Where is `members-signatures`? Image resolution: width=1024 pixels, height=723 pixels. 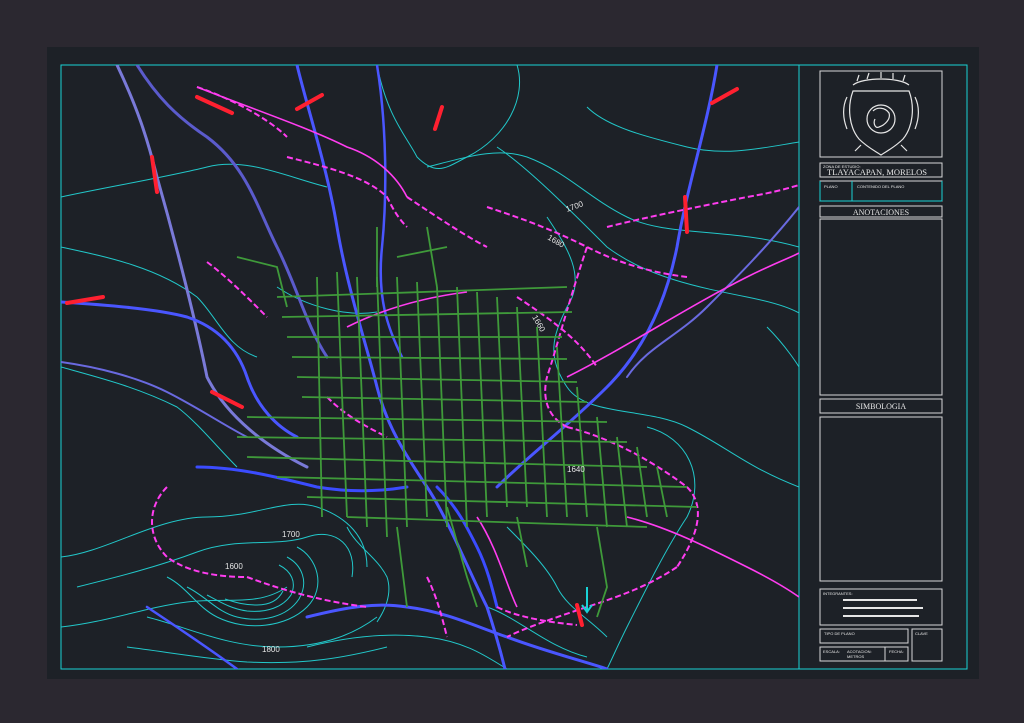 members-signatures is located at coordinates (883, 608).